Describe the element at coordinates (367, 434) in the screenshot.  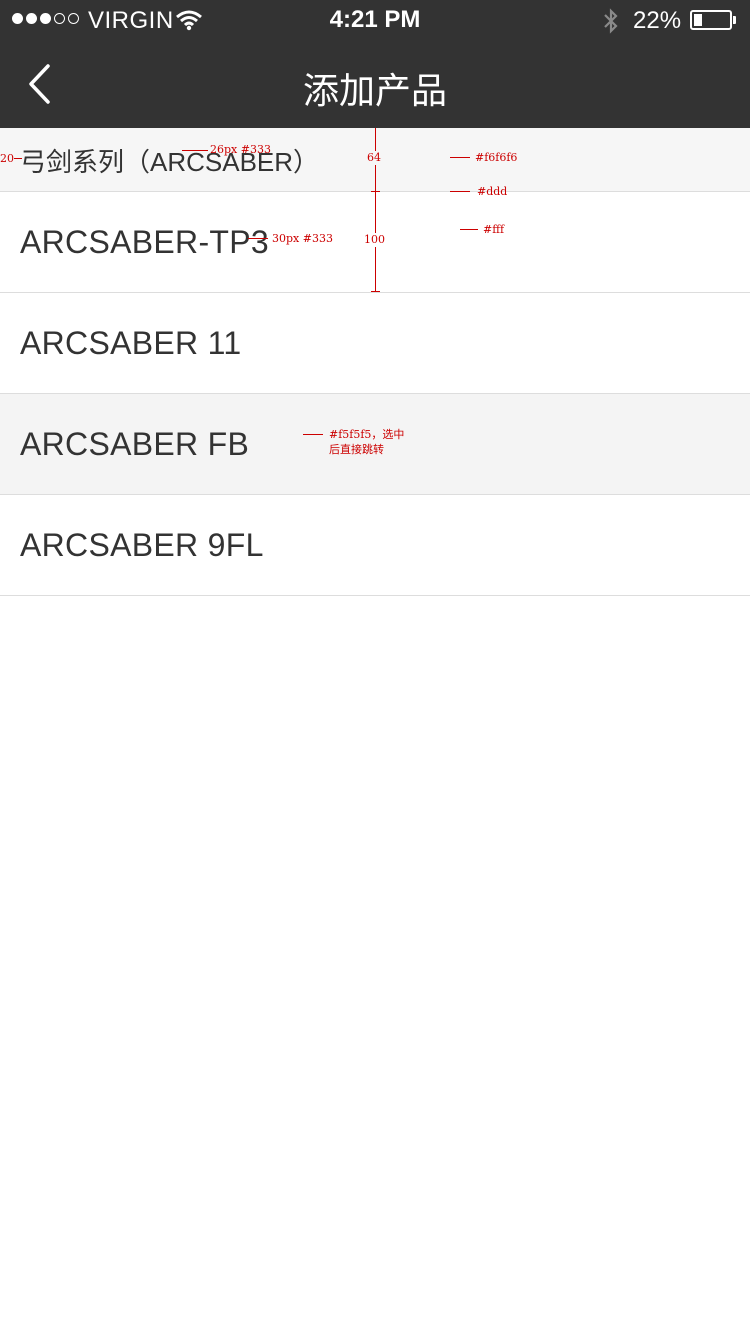
I see `annotation-selected-note: #f5f5f5，选中` at that location.